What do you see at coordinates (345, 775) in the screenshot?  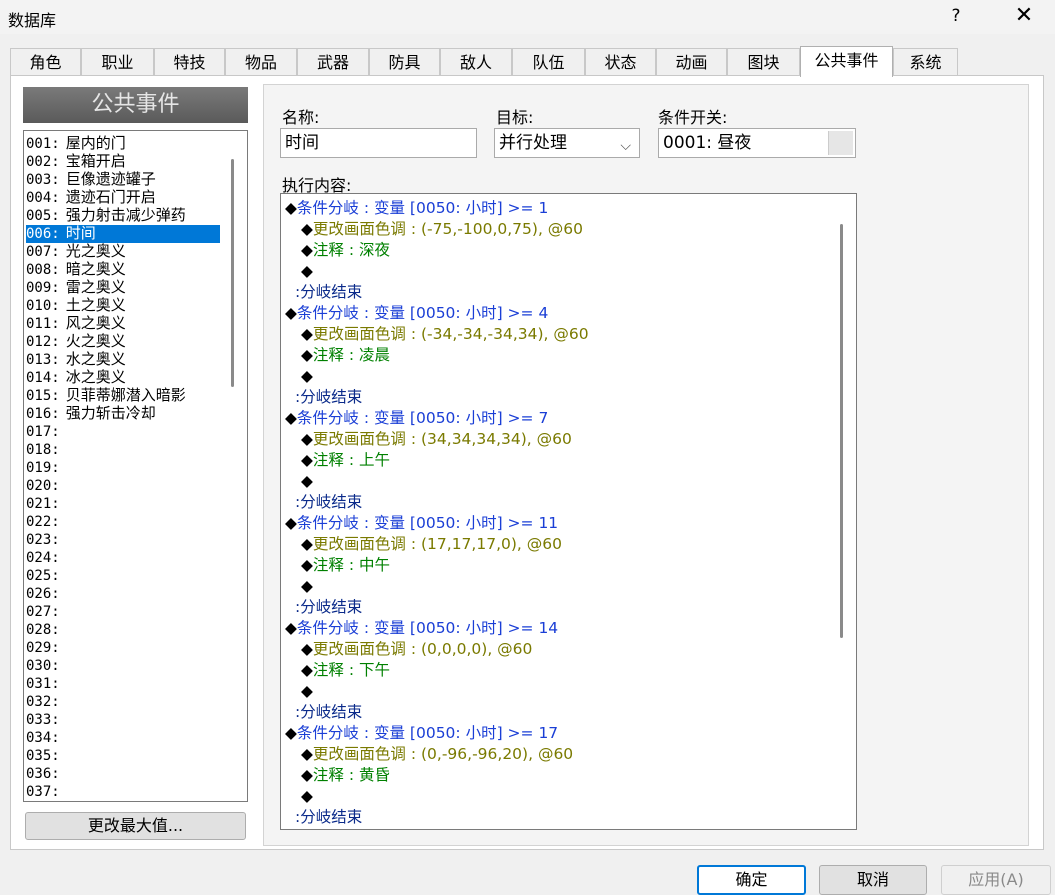 I see `command-row: ◆注释 : 黄昏` at bounding box center [345, 775].